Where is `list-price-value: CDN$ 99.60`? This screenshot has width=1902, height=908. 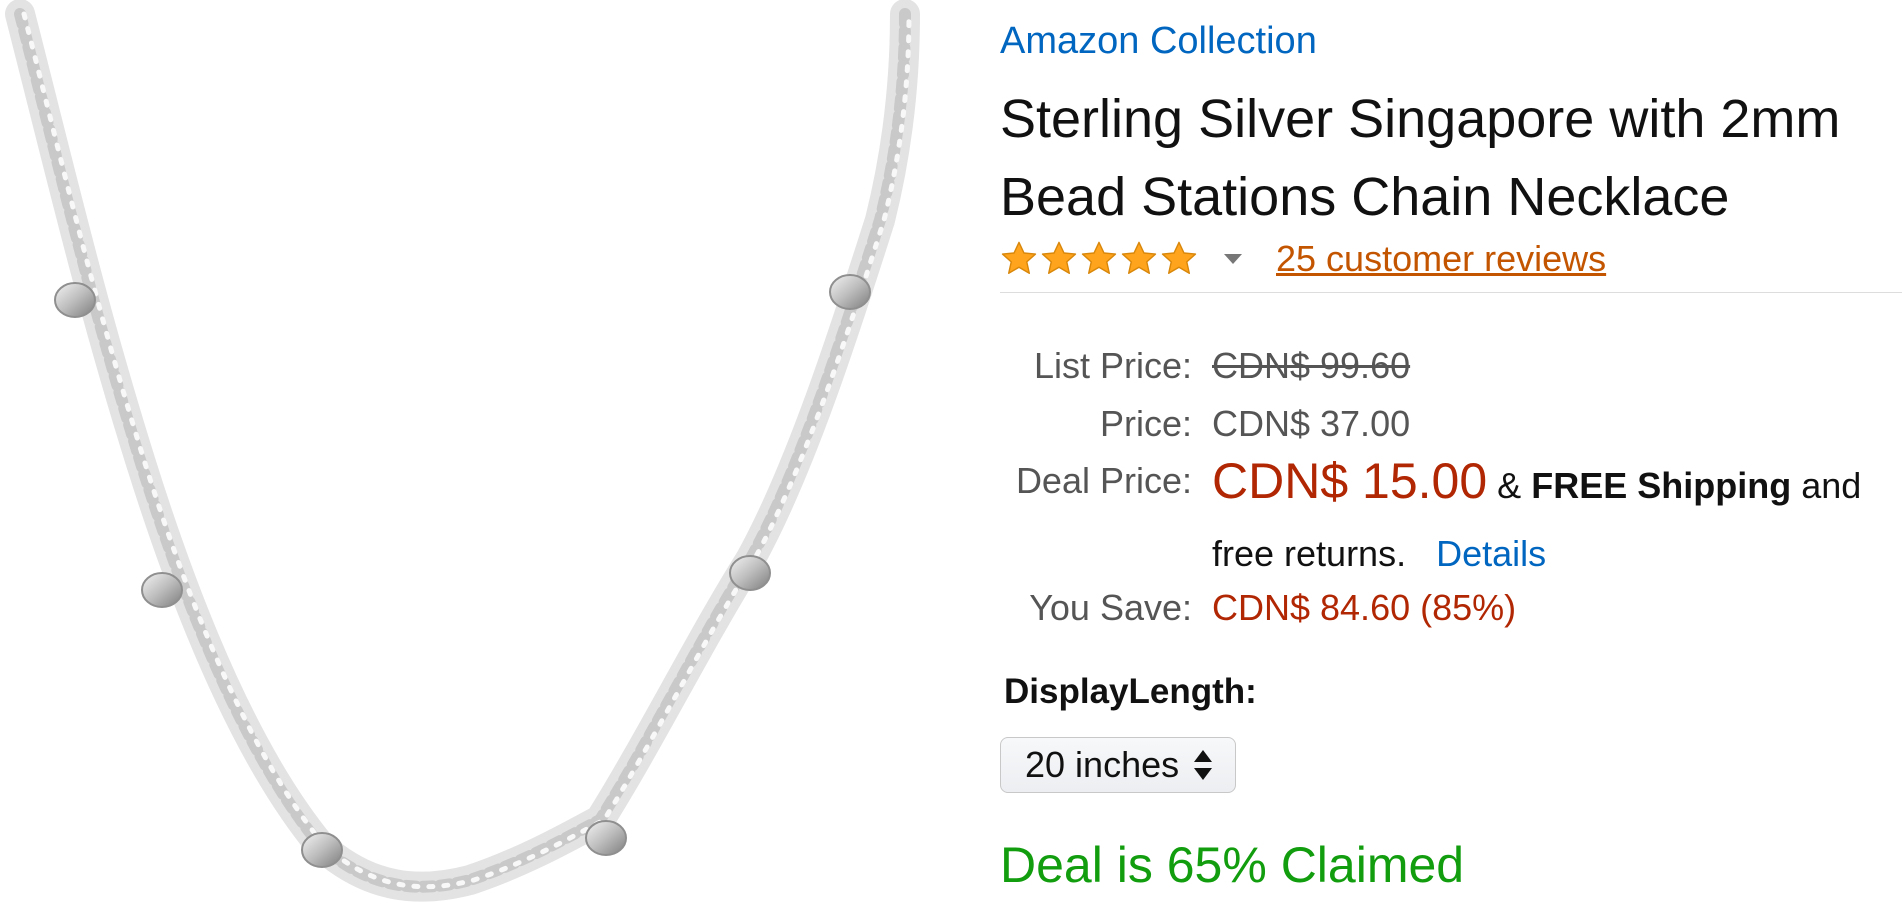
list-price-value: CDN$ 99.60 is located at coordinates (1311, 365).